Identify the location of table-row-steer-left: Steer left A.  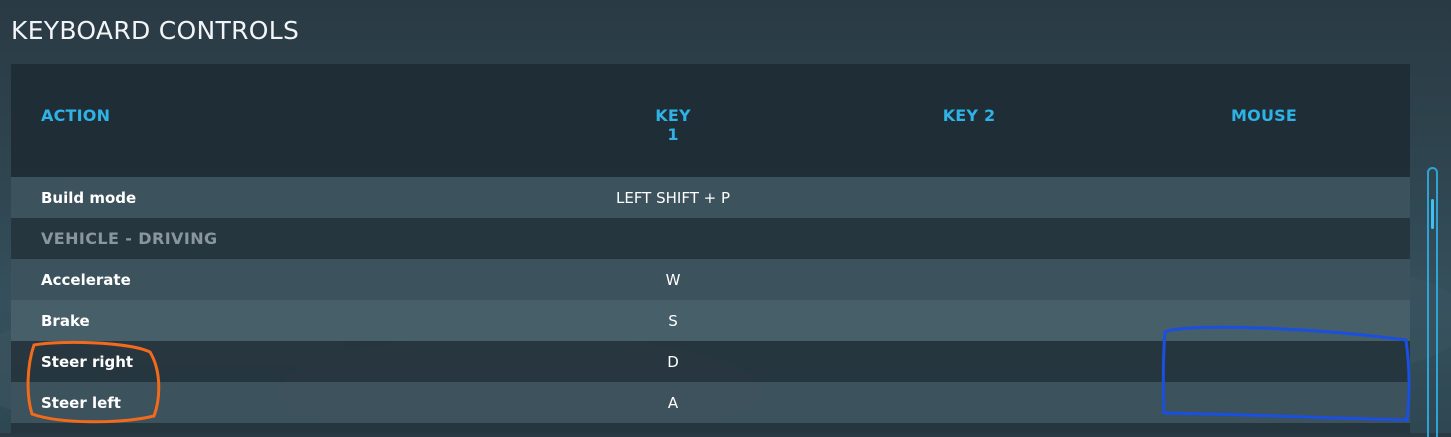
(710, 402).